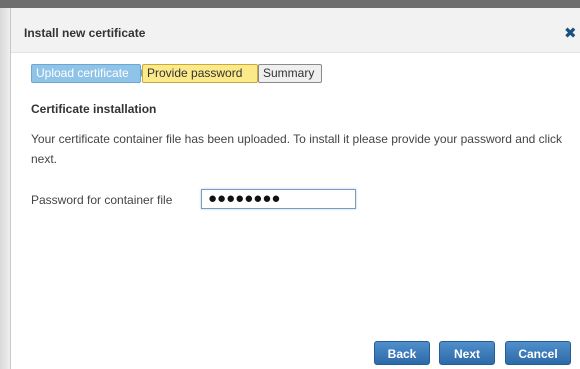  Describe the element at coordinates (278, 199) in the screenshot. I see `password-field: ●●●●●●●●` at that location.